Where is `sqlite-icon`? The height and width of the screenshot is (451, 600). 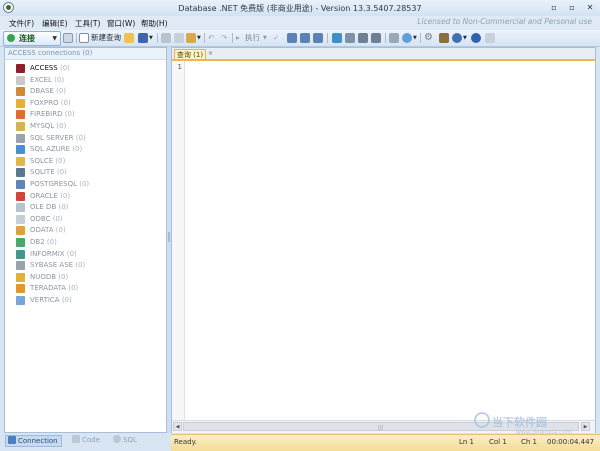 sqlite-icon is located at coordinates (20, 173).